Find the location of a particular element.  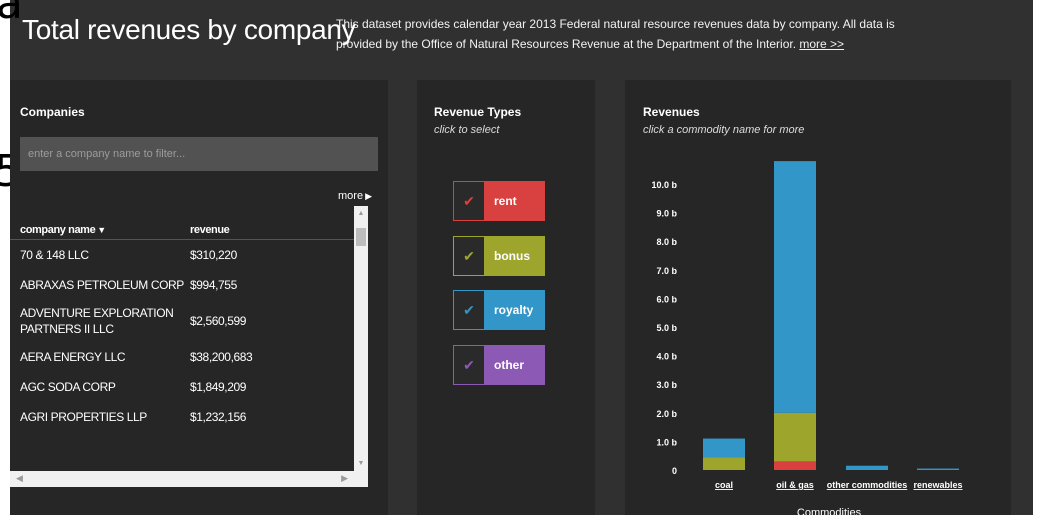

y-tick-label: 7.0 b is located at coordinates (666, 271).